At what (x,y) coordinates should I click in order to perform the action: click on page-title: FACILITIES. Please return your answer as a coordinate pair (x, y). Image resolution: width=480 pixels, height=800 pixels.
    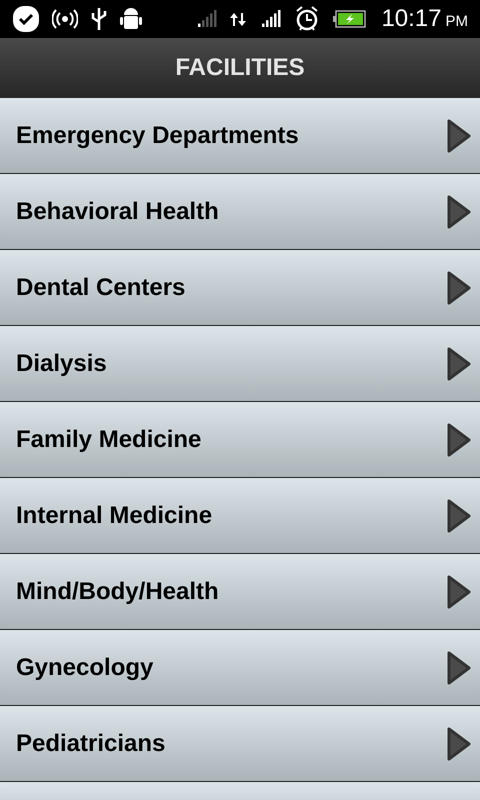
    Looking at the image, I should click on (240, 68).